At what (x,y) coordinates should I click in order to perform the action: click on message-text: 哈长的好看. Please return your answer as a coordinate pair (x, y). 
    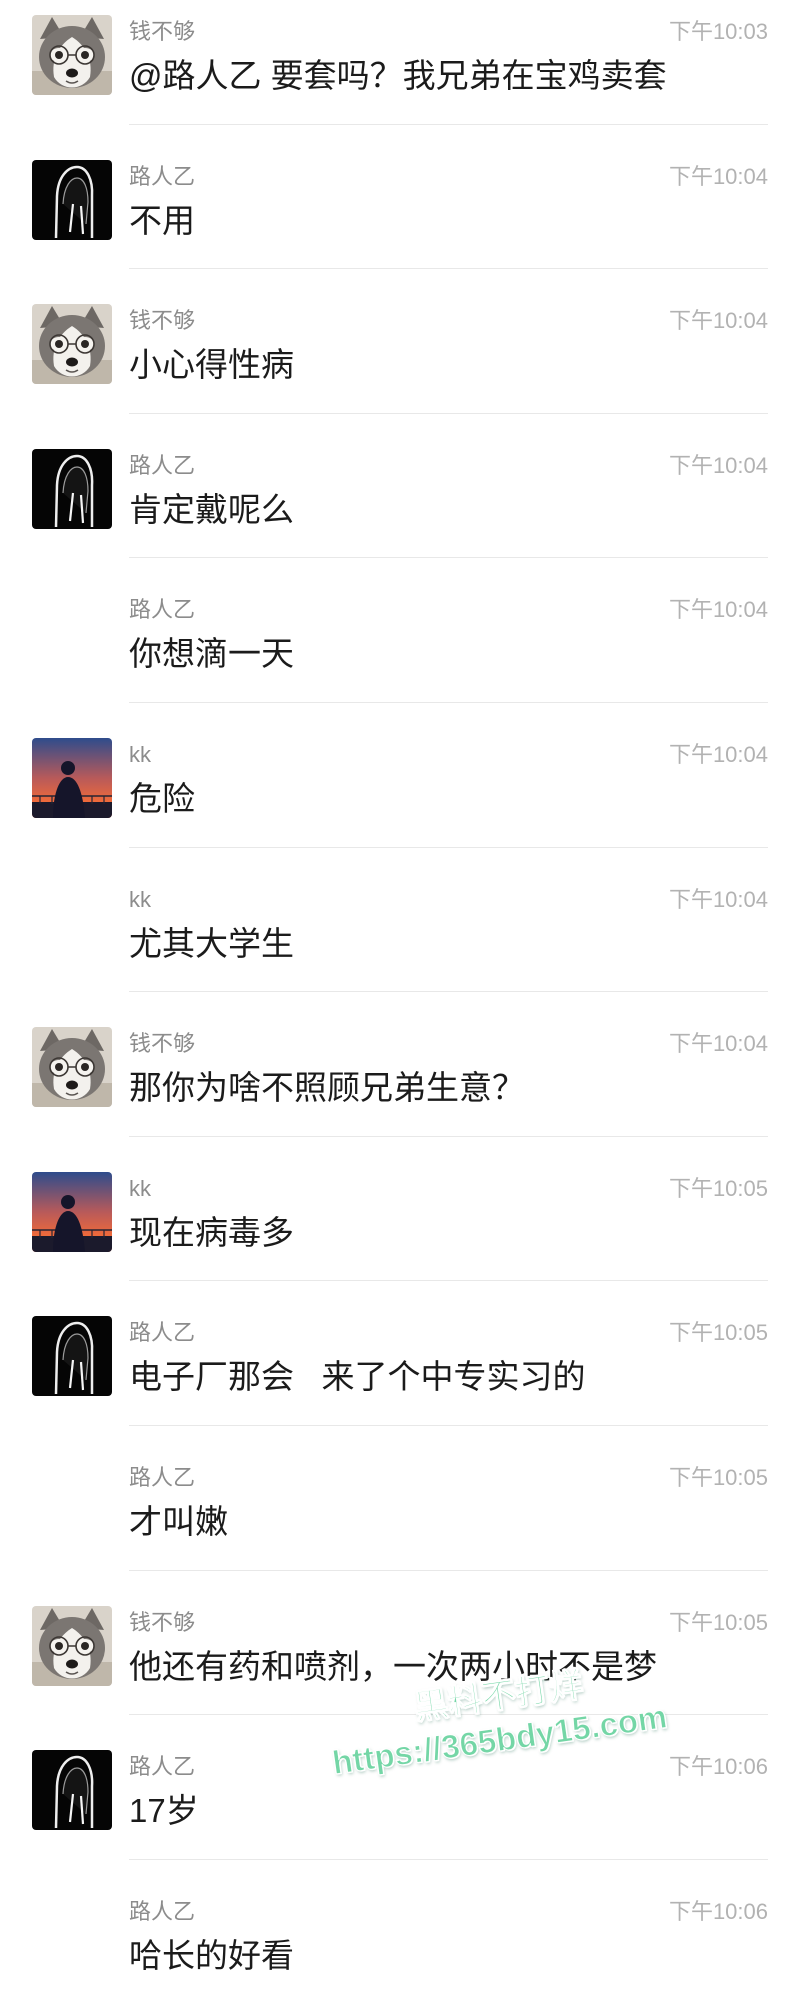
    Looking at the image, I should click on (211, 1955).